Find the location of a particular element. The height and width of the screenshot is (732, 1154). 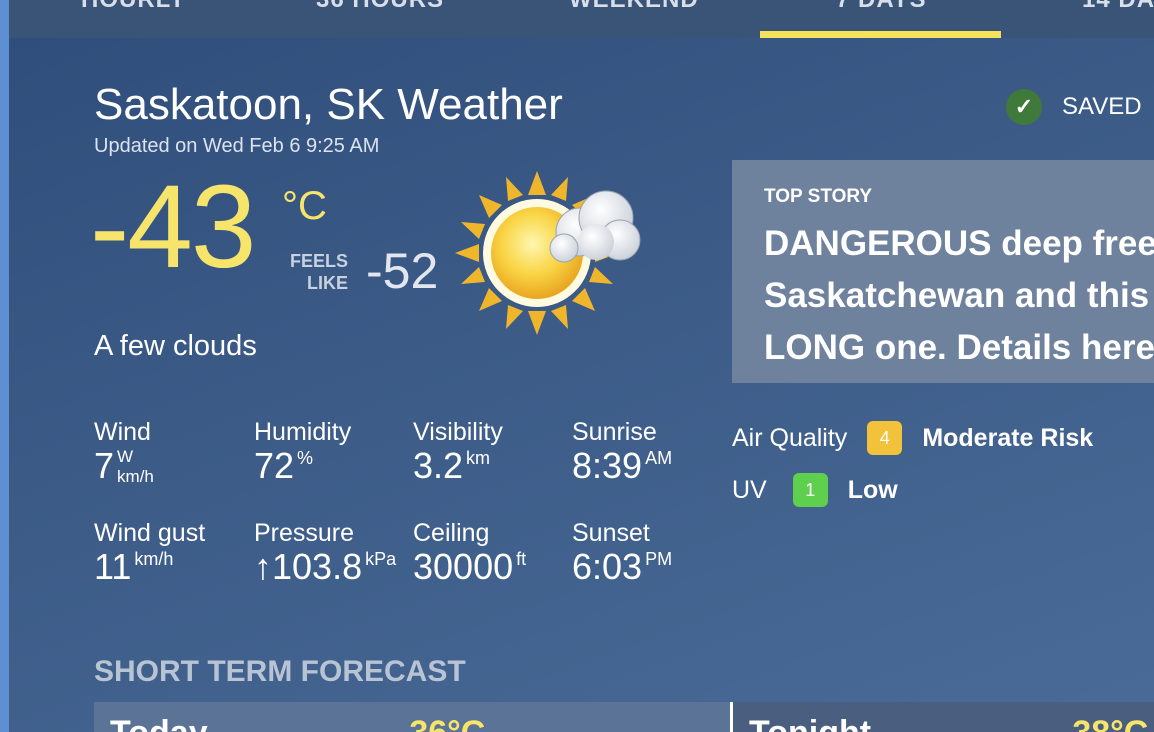

saved-location-button: ✓ SAVED is located at coordinates (1074, 107).